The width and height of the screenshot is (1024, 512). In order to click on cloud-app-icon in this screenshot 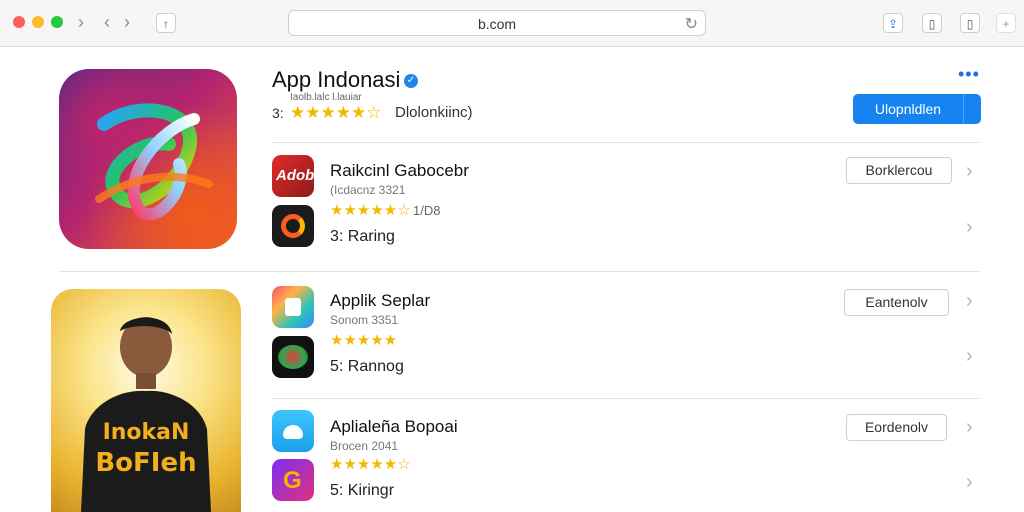, I will do `click(293, 431)`.